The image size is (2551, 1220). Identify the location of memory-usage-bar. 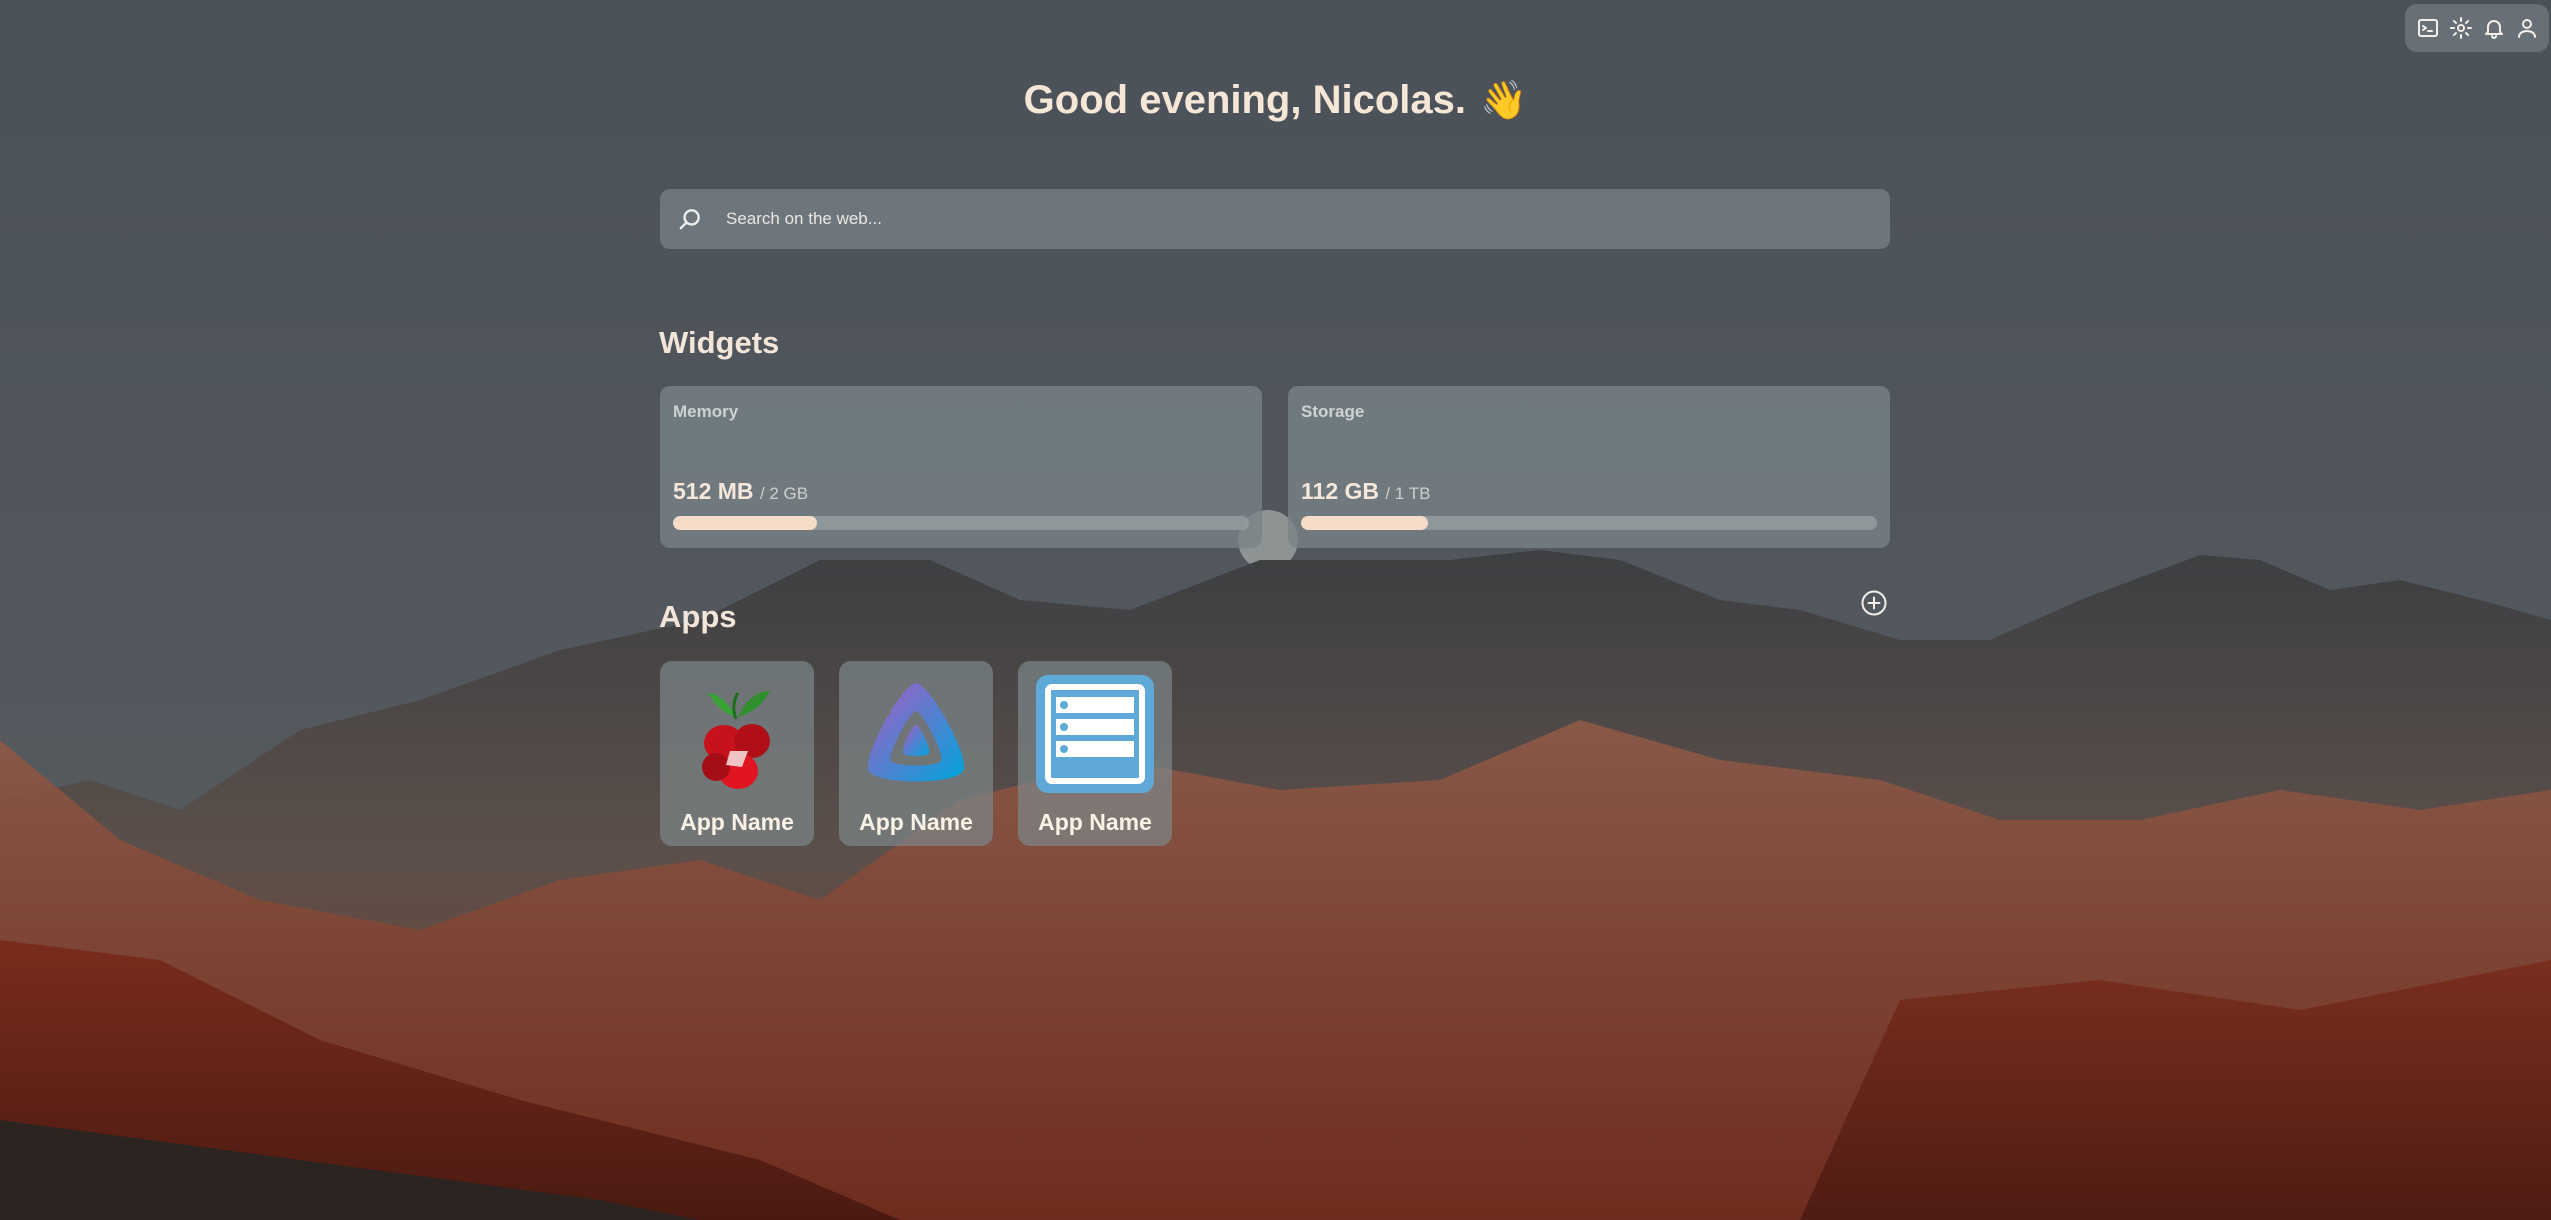
(961, 523).